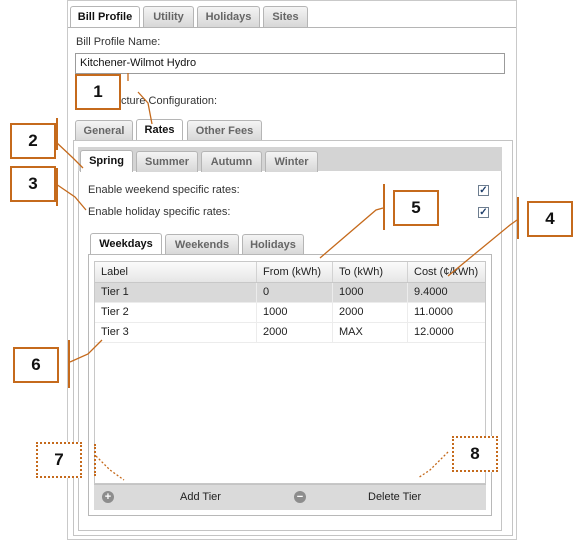 This screenshot has height=541, width=575. Describe the element at coordinates (475, 454) in the screenshot. I see `callout-8: 8` at that location.